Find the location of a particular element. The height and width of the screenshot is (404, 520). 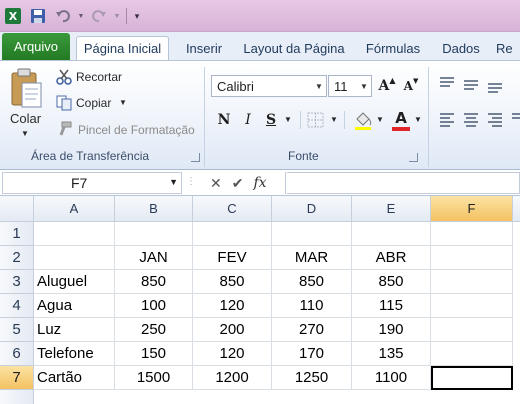

tab-formulas: Fórmulas is located at coordinates (393, 48).